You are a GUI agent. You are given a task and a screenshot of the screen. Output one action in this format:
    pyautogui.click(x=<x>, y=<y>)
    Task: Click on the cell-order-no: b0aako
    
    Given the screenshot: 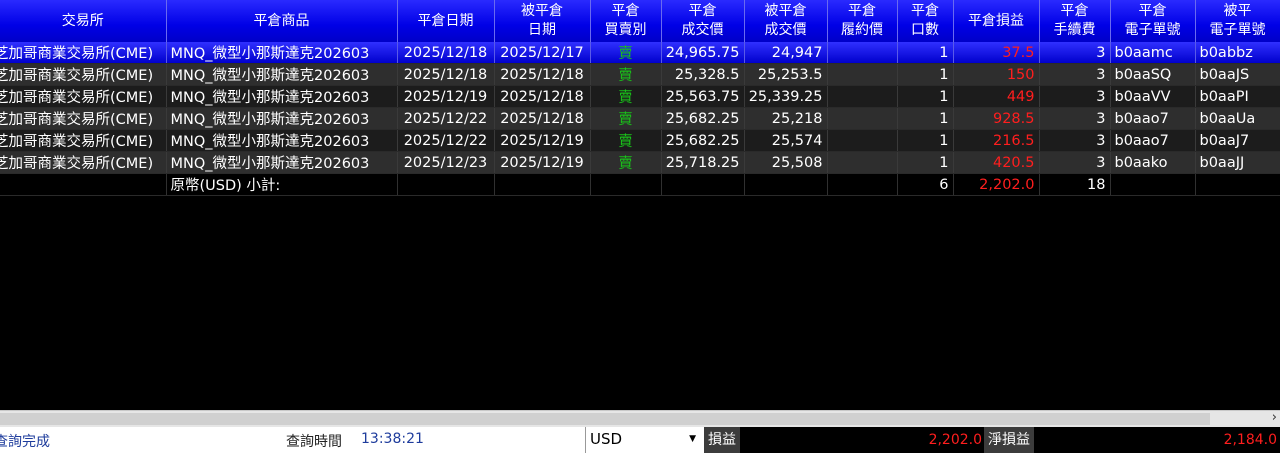 What is the action you would take?
    pyautogui.click(x=1153, y=162)
    